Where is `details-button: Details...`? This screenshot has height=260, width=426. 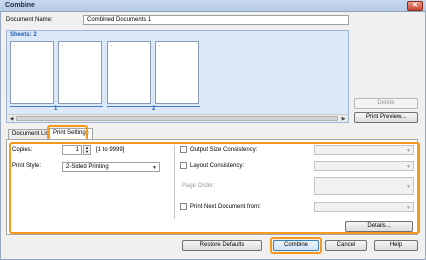
details-button: Details... is located at coordinates (379, 226).